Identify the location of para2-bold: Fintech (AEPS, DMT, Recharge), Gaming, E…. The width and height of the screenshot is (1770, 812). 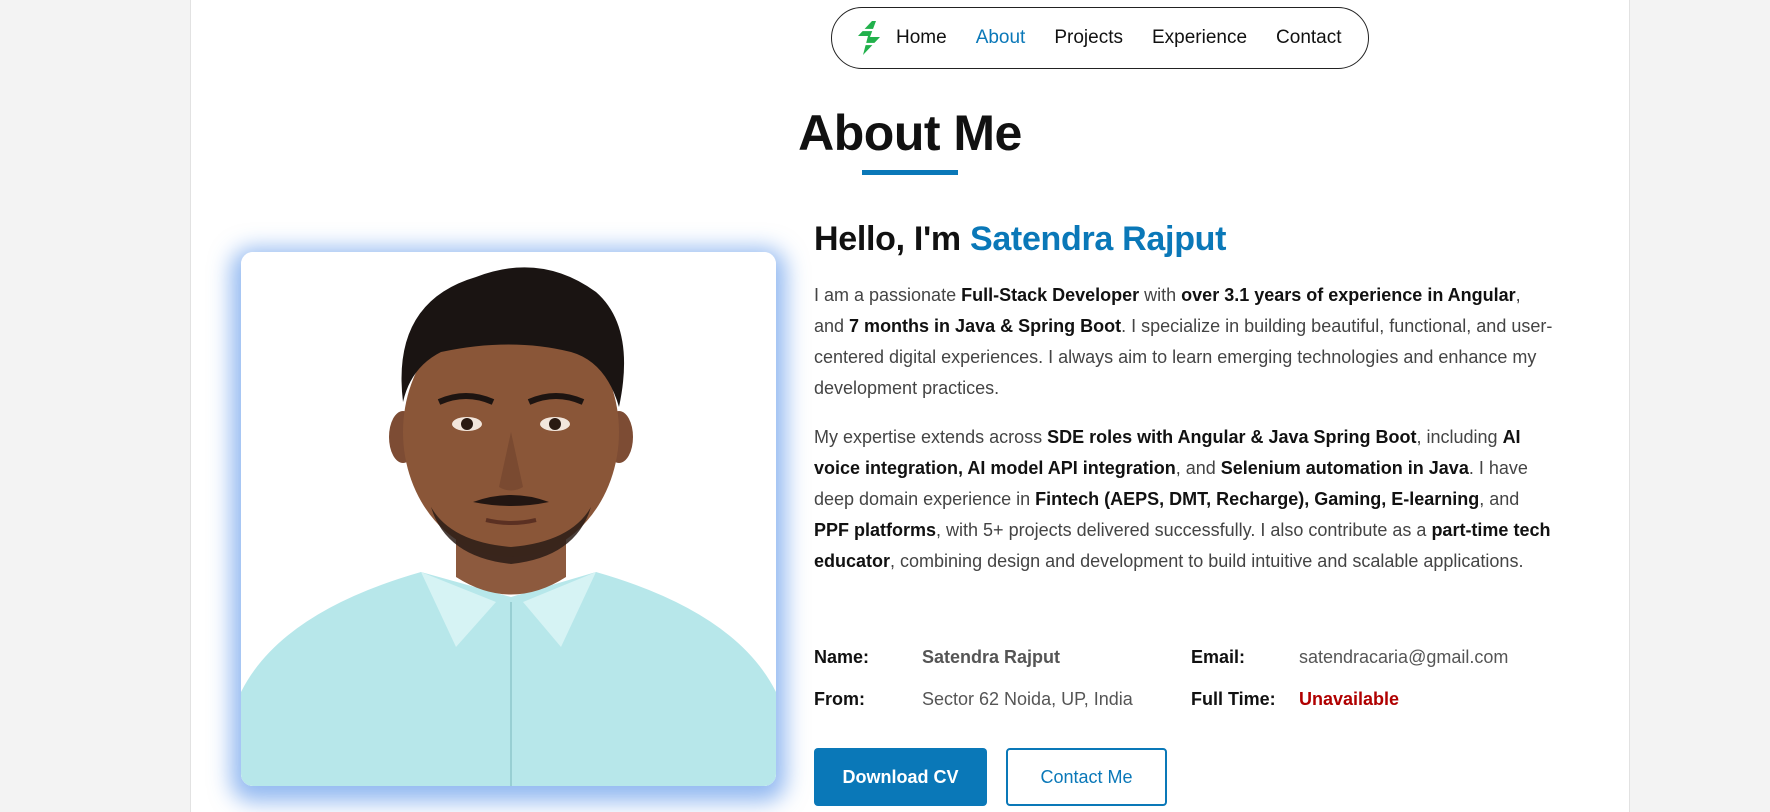
(1257, 499).